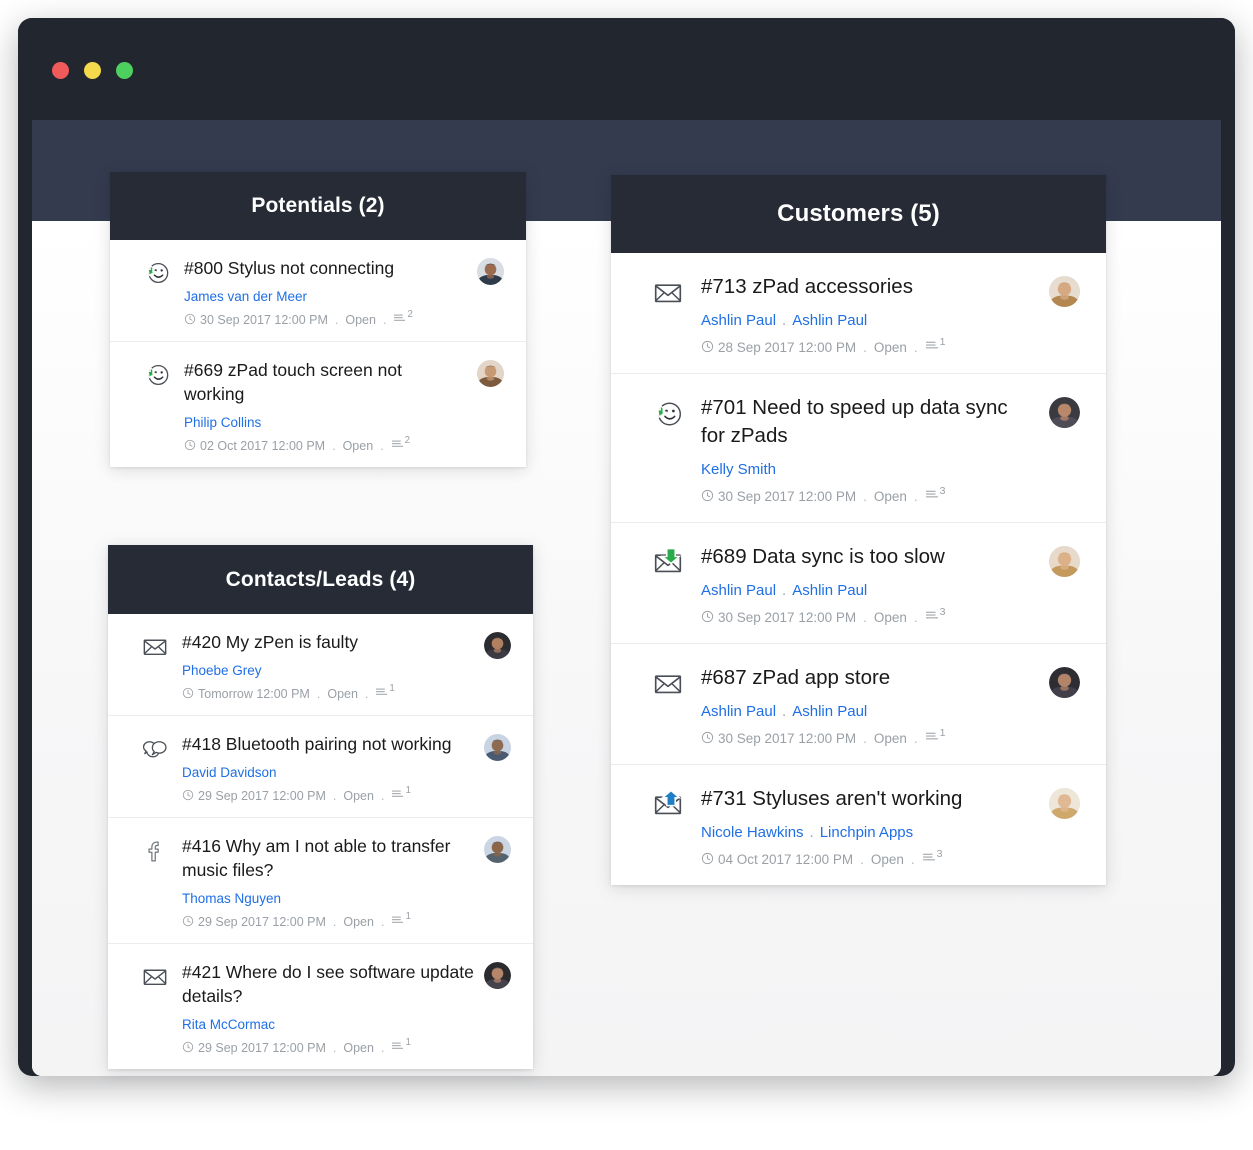 This screenshot has width=1253, height=1150. Describe the element at coordinates (707, 348) in the screenshot. I see `clock-icon` at that location.